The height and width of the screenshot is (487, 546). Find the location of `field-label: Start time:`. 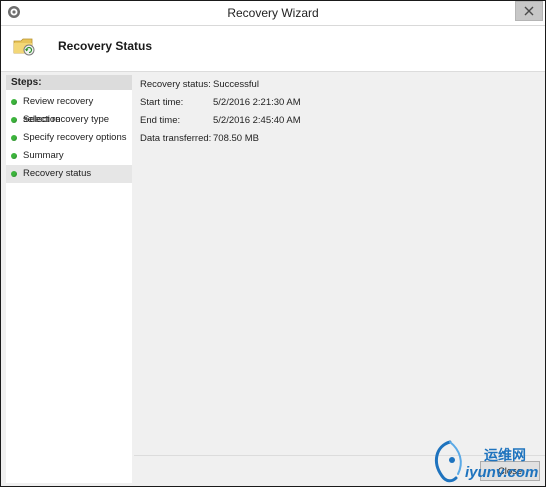

field-label: Start time: is located at coordinates (162, 102).